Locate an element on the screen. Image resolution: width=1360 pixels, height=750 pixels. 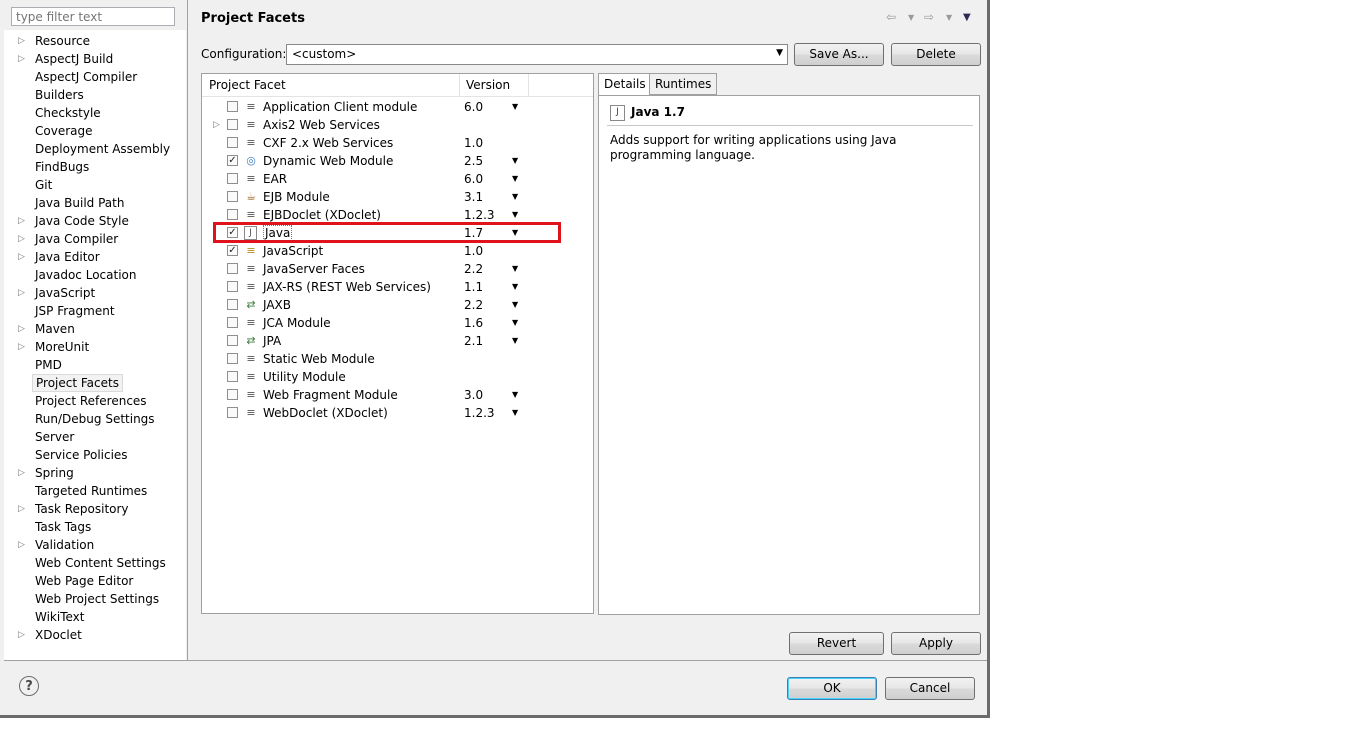
column-header-facet: Project Facet is located at coordinates (247, 85).